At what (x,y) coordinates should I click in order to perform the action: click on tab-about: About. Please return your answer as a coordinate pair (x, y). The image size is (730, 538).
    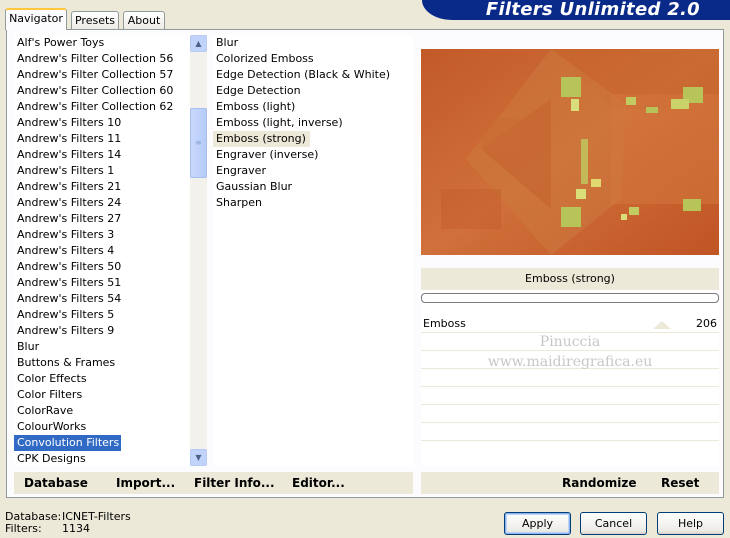
    Looking at the image, I should click on (144, 20).